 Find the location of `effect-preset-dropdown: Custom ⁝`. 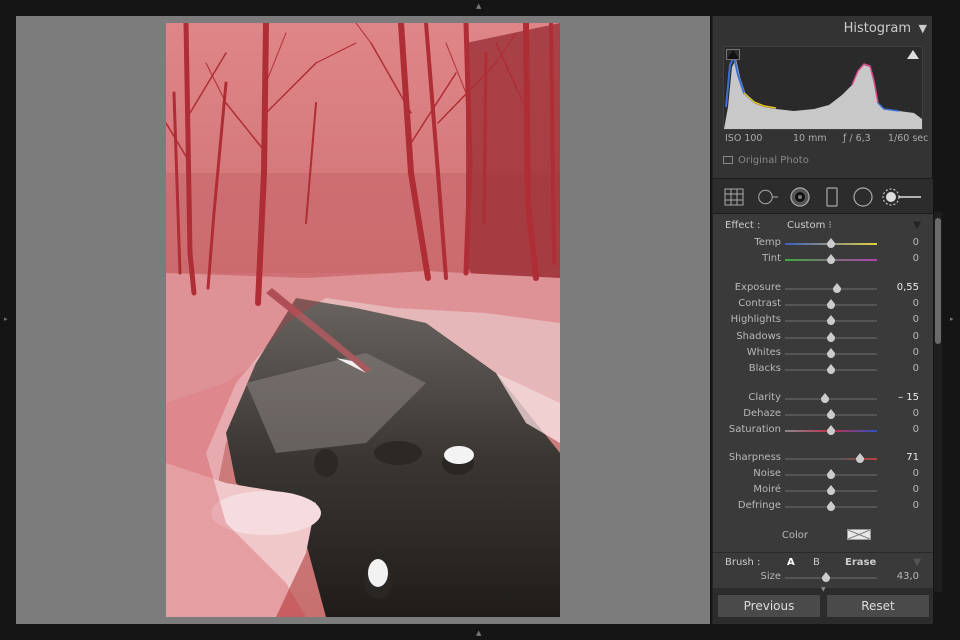

effect-preset-dropdown: Custom ⁝ is located at coordinates (809, 225).